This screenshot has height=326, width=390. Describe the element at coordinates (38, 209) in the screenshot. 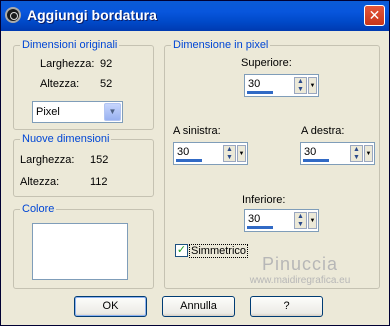

I see `color-label: Colore` at that location.